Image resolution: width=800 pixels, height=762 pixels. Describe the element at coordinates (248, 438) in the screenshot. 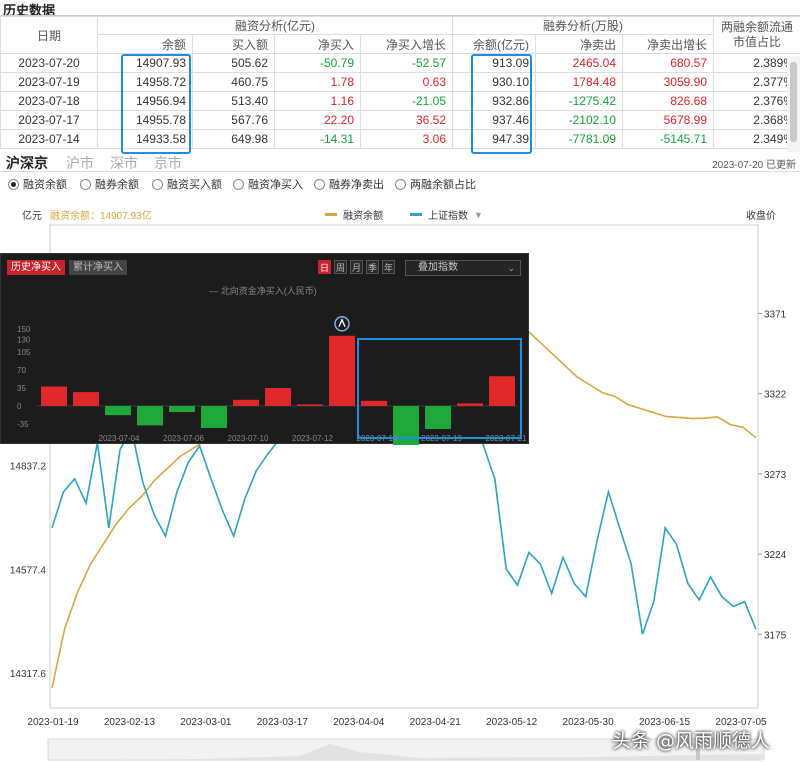

I see `x-tick-label: 2023-07-10` at that location.